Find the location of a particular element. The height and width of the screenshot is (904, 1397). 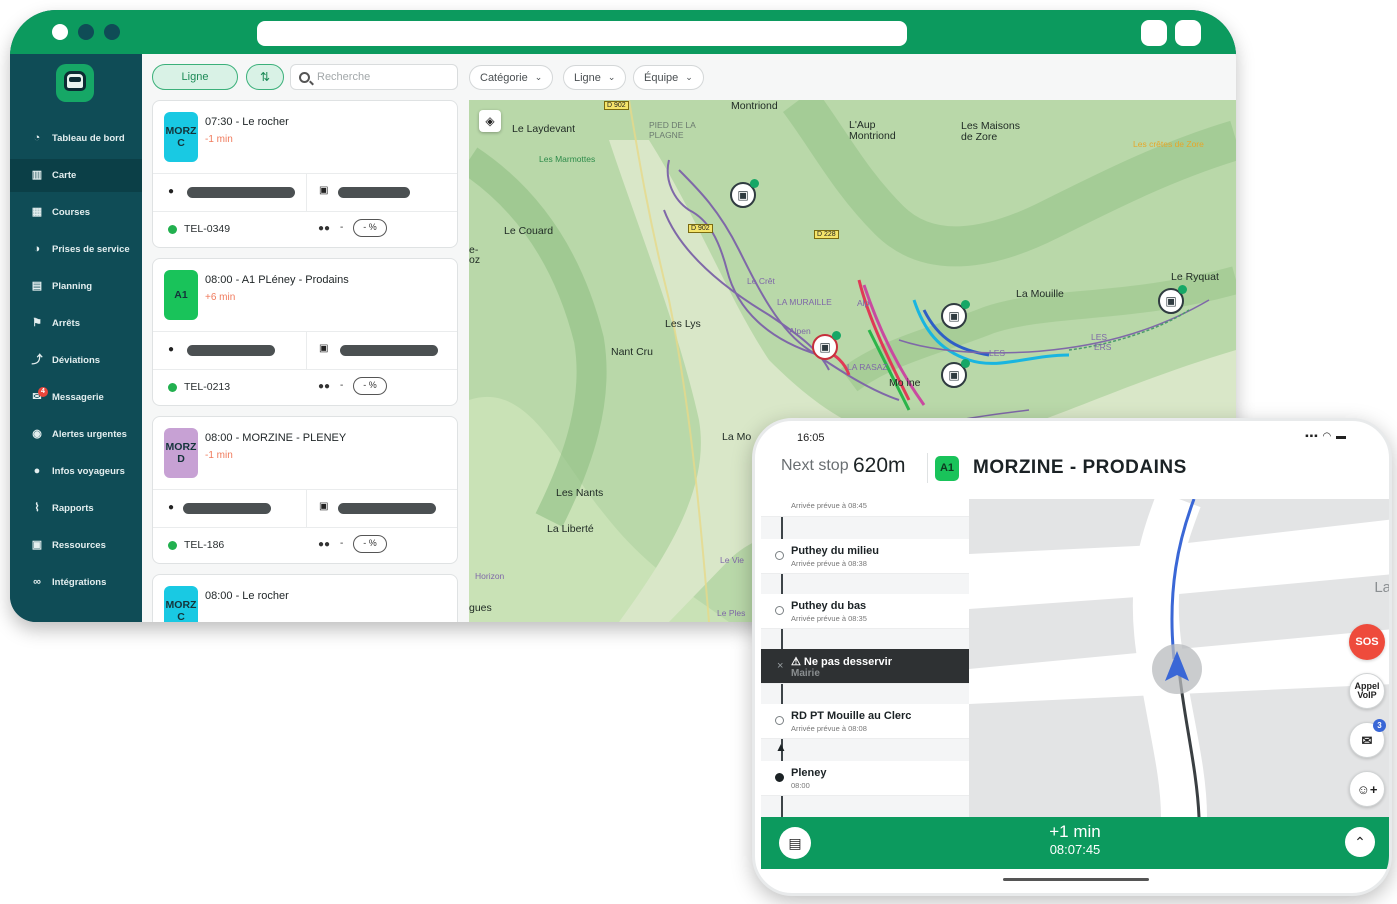

stop-item: Puthey du milieu Arrivée prévue à 08:38 is located at coordinates (865, 556).